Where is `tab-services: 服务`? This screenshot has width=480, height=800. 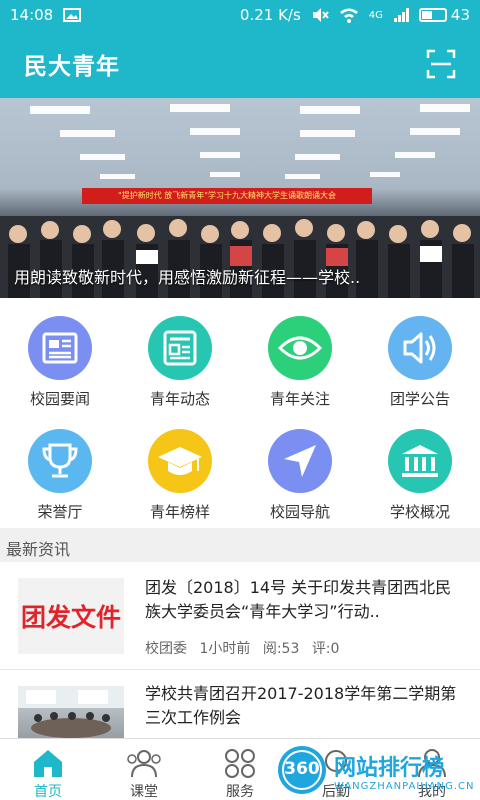 tab-services: 服务 is located at coordinates (240, 769).